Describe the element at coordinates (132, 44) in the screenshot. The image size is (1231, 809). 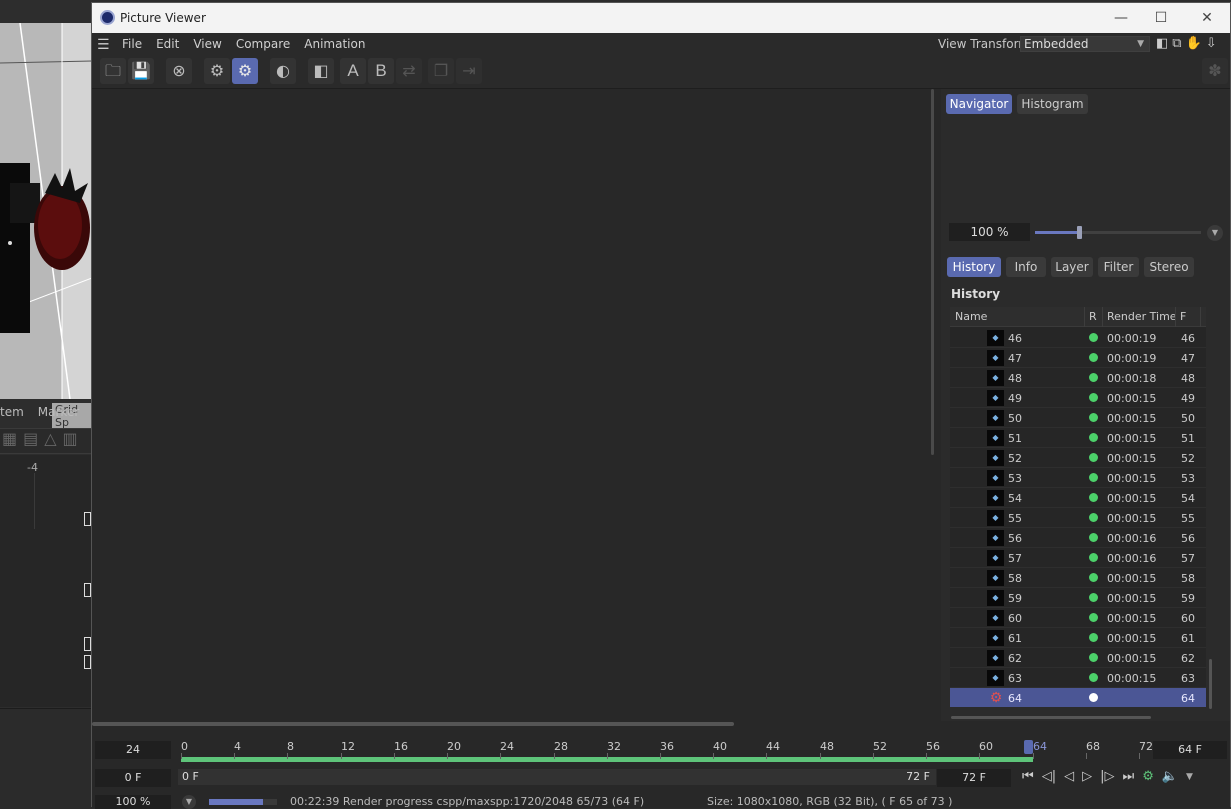
I see `menu-file: File` at that location.